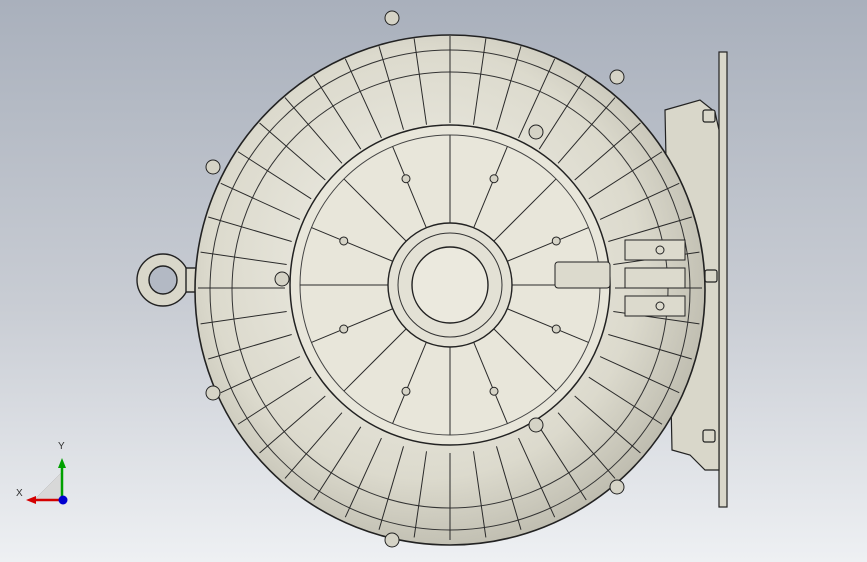 The image size is (867, 562). Describe the element at coordinates (61, 446) in the screenshot. I see `y-axis-label: Y` at that location.